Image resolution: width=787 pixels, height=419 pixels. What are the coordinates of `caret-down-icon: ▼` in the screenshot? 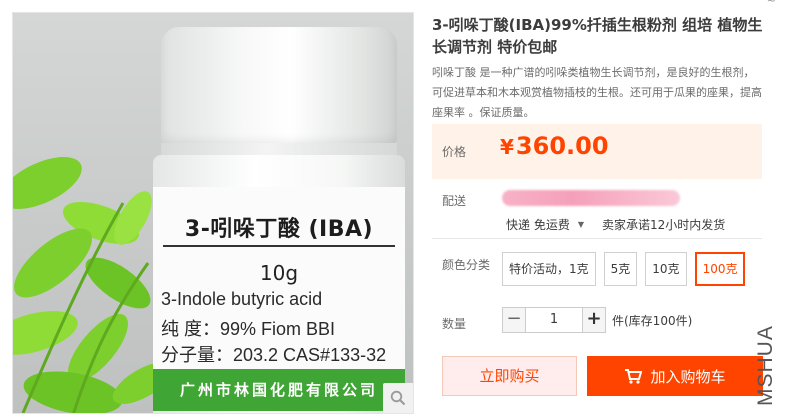 It's located at (581, 224).